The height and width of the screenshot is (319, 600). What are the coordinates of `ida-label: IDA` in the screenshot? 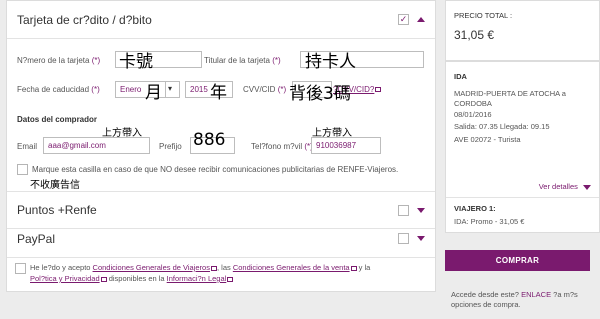 It's located at (460, 76).